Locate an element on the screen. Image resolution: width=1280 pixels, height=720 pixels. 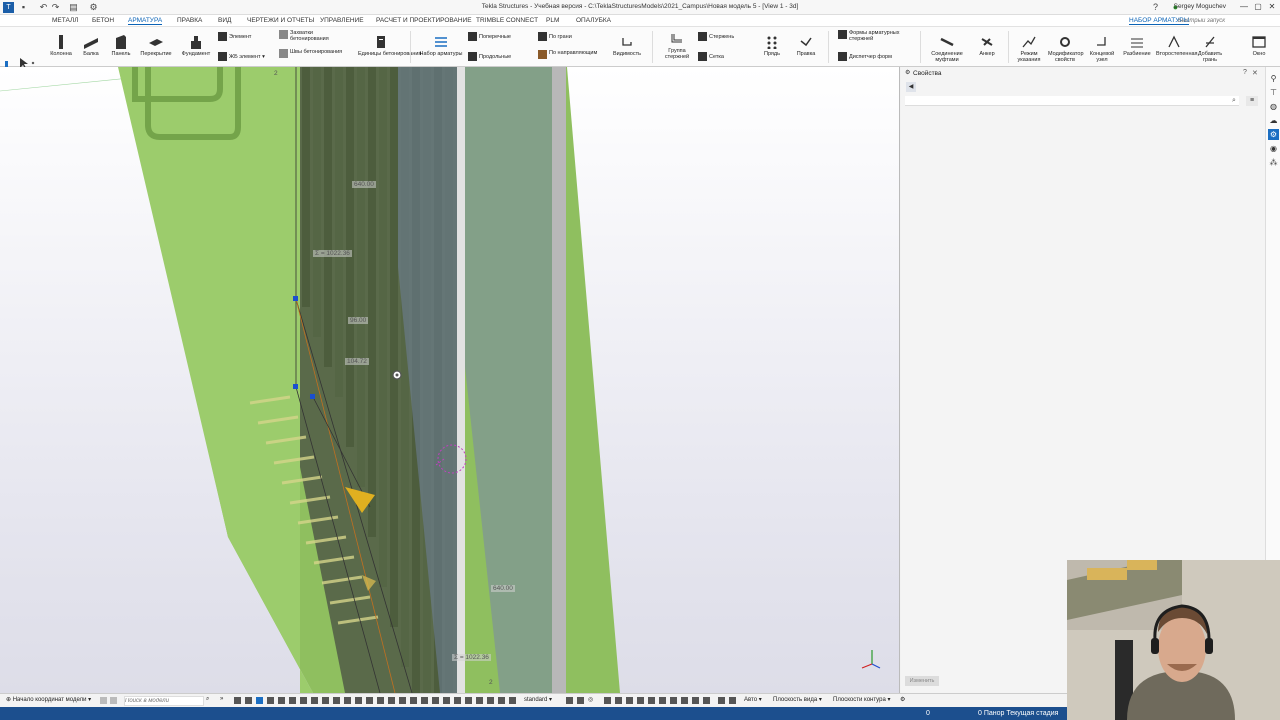
razbienie-button: Разбиение is located at coordinates (1137, 46).